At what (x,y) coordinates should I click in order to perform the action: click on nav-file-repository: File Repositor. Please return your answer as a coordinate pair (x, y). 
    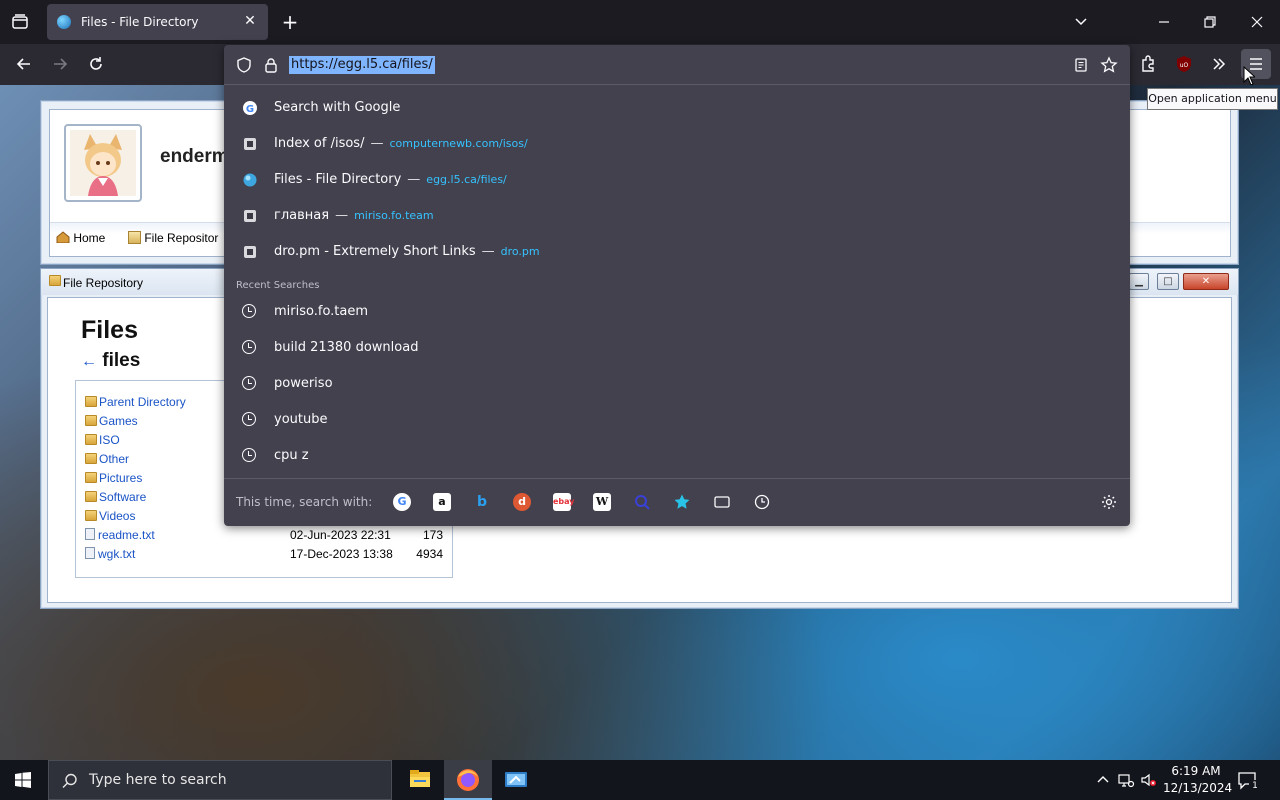
    Looking at the image, I should click on (173, 238).